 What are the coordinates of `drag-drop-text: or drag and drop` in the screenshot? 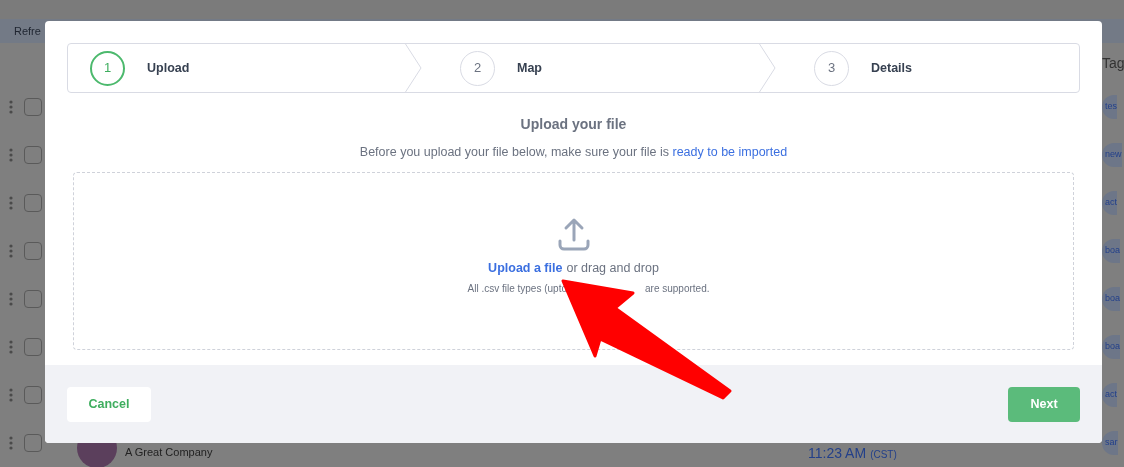 It's located at (612, 268).